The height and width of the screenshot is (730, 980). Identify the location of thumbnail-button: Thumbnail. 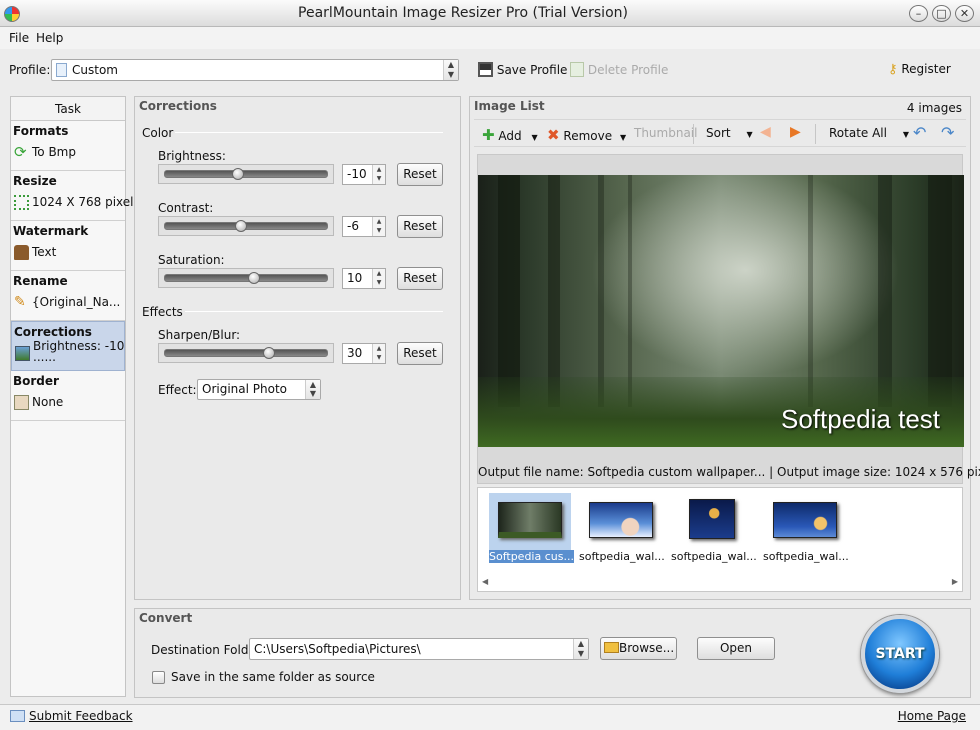
(665, 133).